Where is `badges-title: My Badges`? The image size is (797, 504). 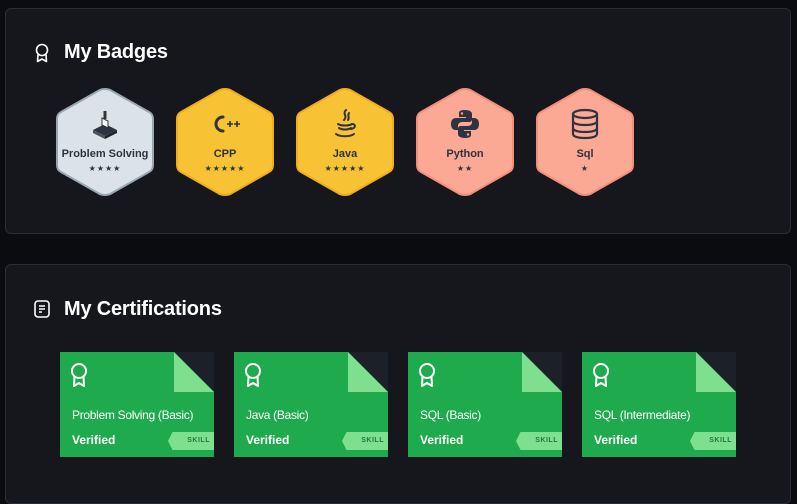
badges-title: My Badges is located at coordinates (116, 52).